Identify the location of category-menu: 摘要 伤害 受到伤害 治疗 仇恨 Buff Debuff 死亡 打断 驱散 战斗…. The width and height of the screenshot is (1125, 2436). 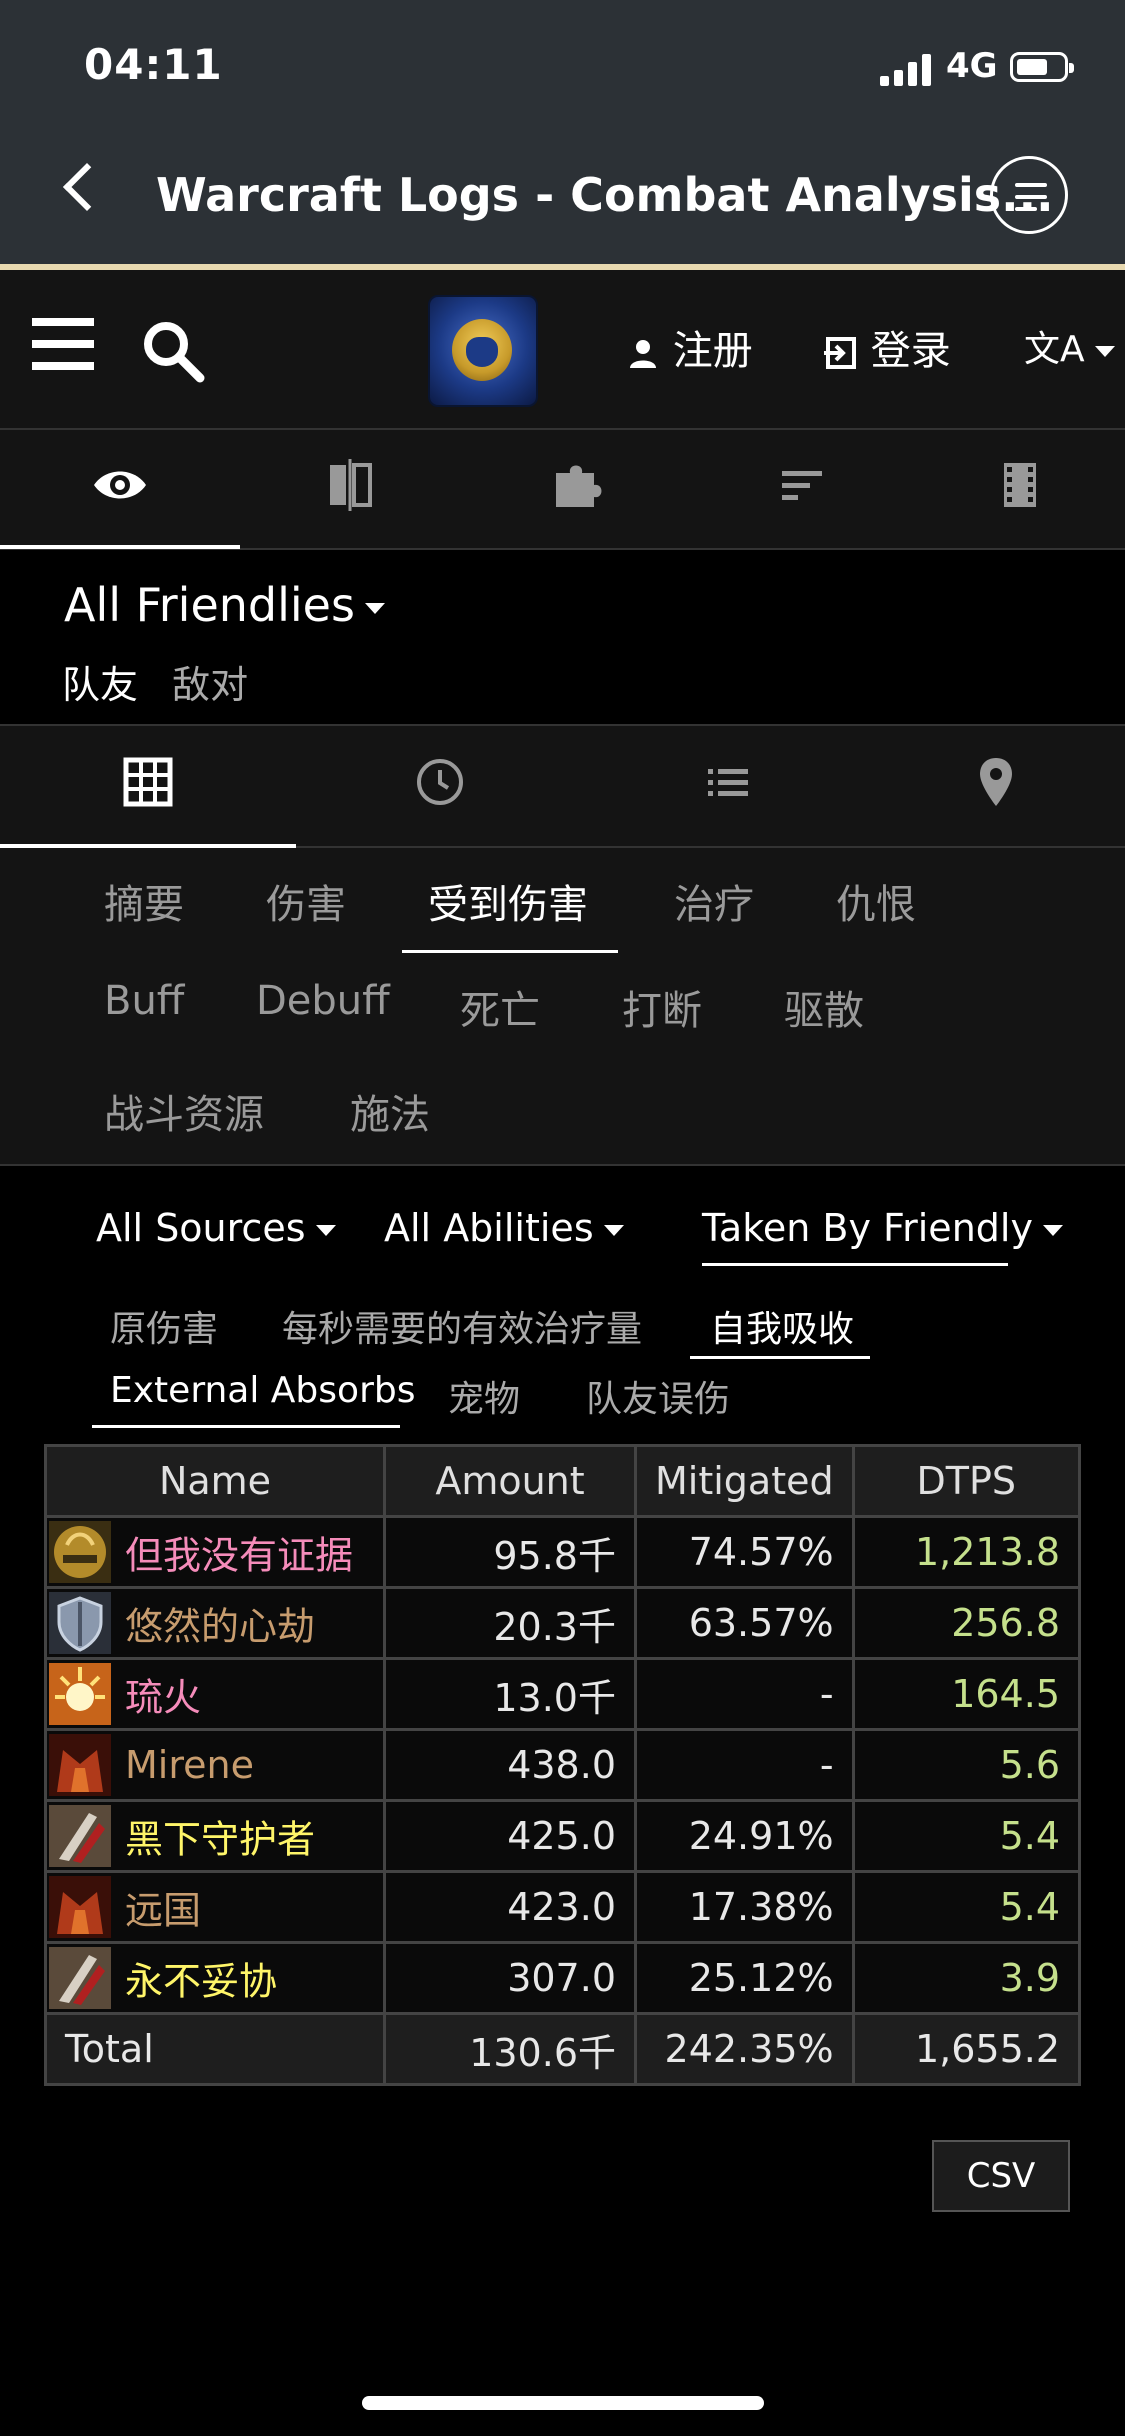
(562, 1007).